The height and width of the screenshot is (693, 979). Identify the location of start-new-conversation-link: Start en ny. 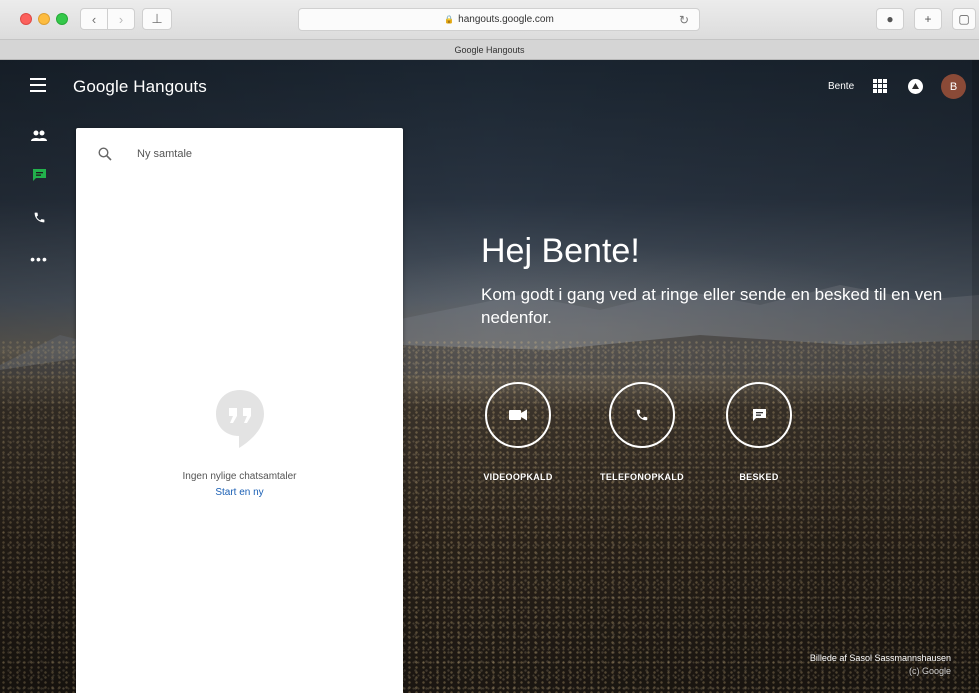
(239, 492).